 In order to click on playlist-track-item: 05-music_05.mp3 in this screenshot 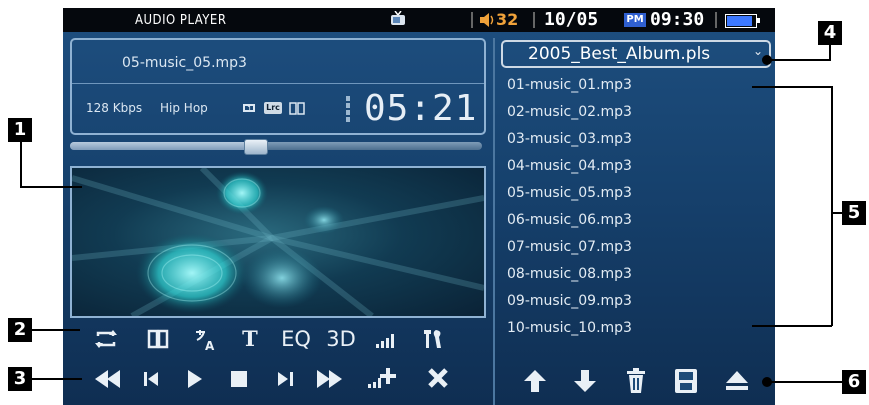, I will do `click(634, 193)`.